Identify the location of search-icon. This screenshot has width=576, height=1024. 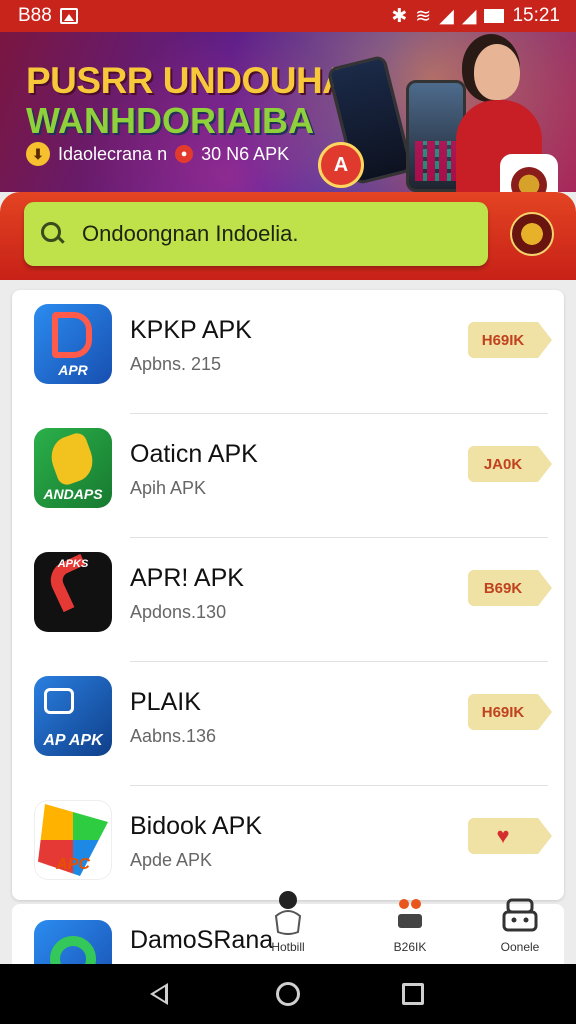
(53, 234).